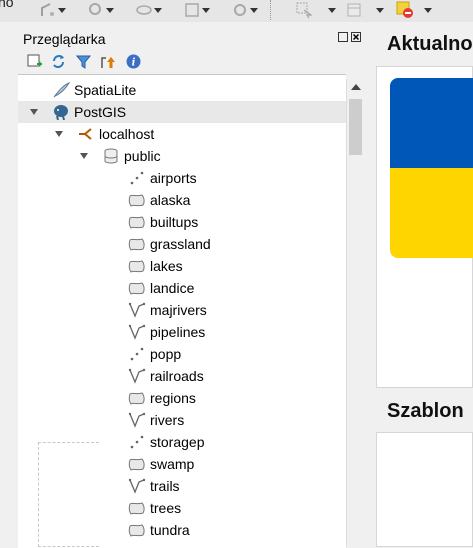  I want to click on digitize-icon, so click(48, 10).